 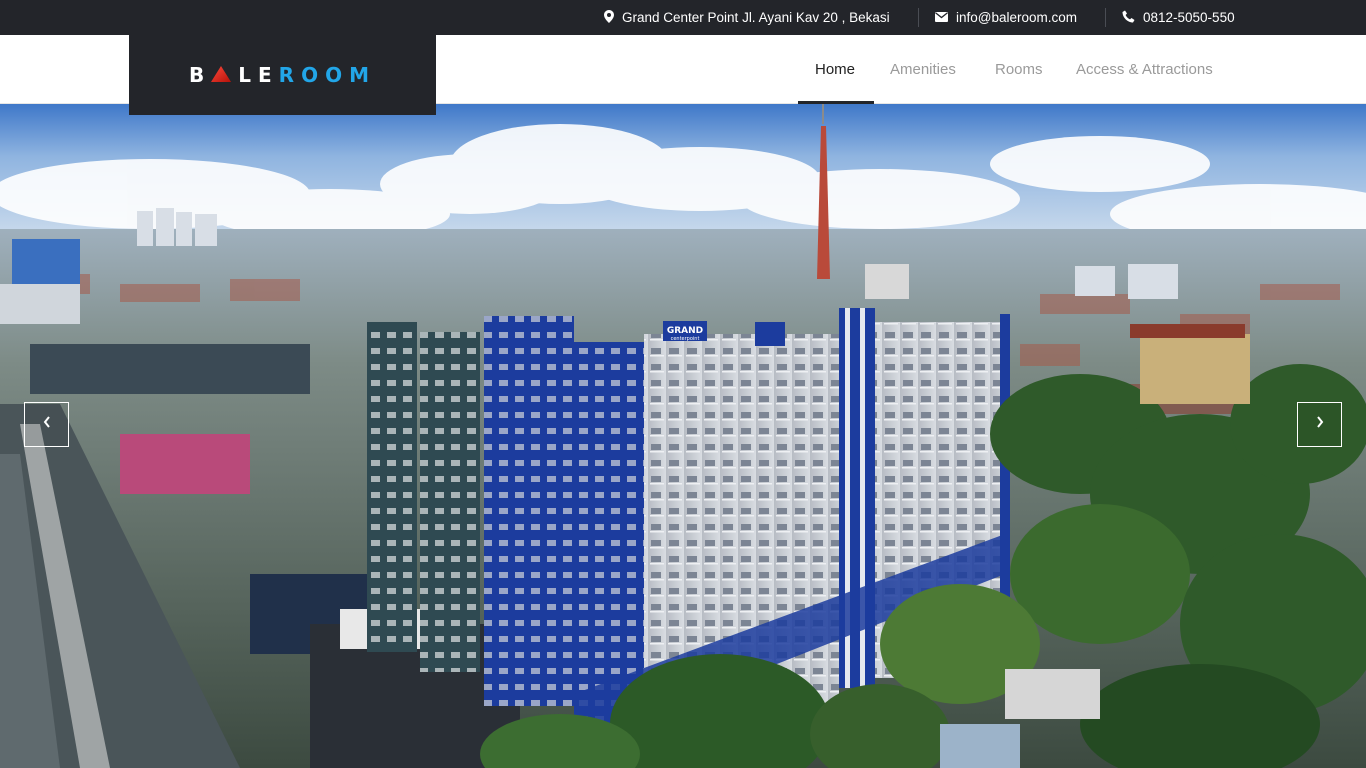 I want to click on phone-info: 0812-5050-550, so click(x=1178, y=17).